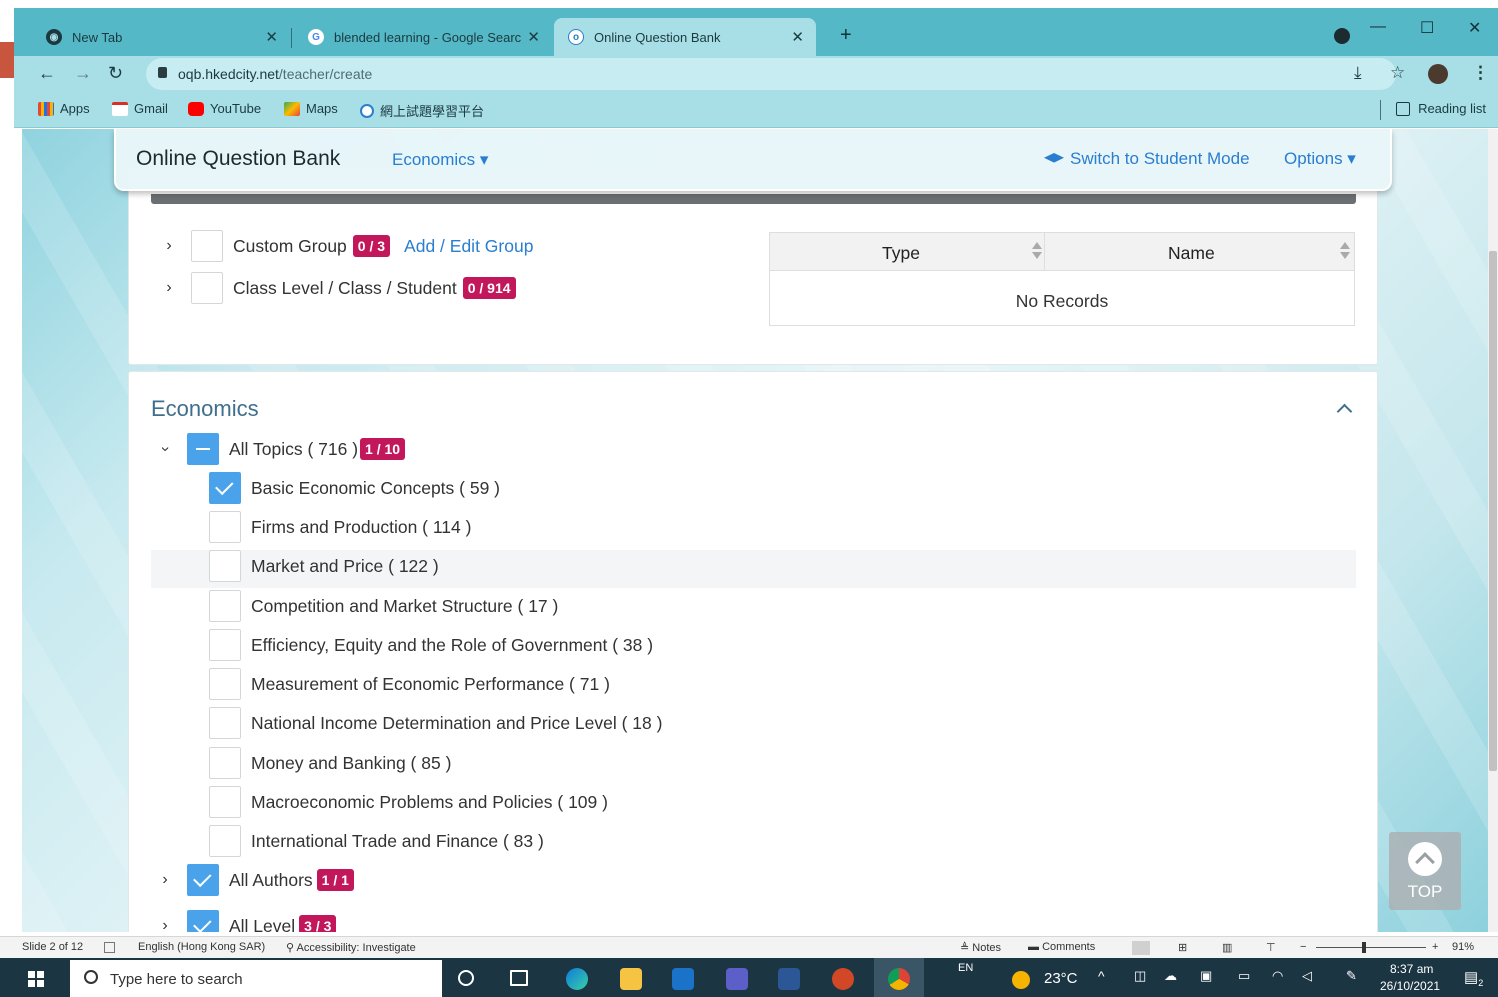 This screenshot has height=997, width=1498. Describe the element at coordinates (201, 947) in the screenshot. I see `language-indicator: English (Hong Kong SAR)` at that location.